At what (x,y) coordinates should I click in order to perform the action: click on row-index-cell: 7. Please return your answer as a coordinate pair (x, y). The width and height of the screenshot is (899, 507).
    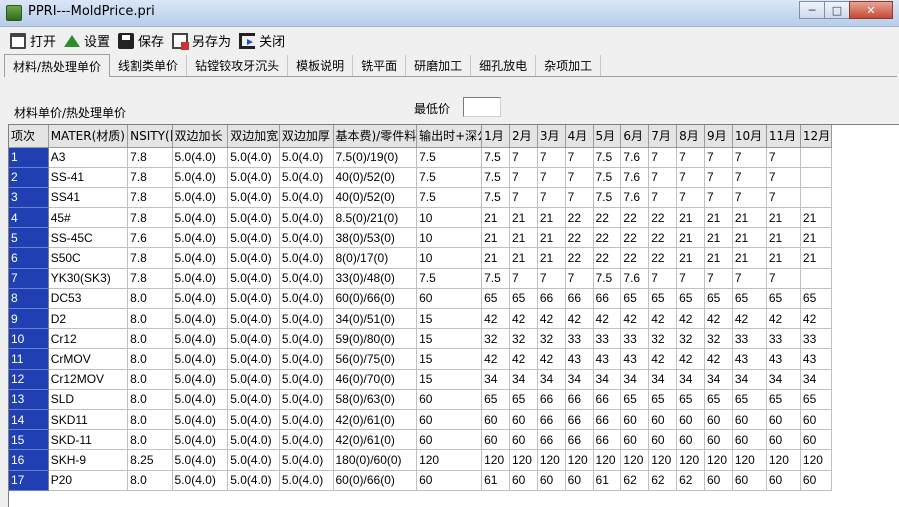
    Looking at the image, I should click on (29, 278).